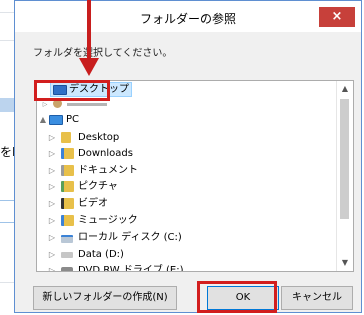  Describe the element at coordinates (317, 298) in the screenshot. I see `cancel-button: キャンセル` at that location.